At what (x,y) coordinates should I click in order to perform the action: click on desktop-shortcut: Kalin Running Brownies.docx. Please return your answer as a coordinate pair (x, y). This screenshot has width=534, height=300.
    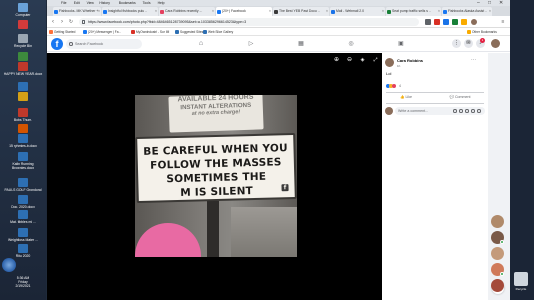
    Looking at the image, I should click on (23, 161).